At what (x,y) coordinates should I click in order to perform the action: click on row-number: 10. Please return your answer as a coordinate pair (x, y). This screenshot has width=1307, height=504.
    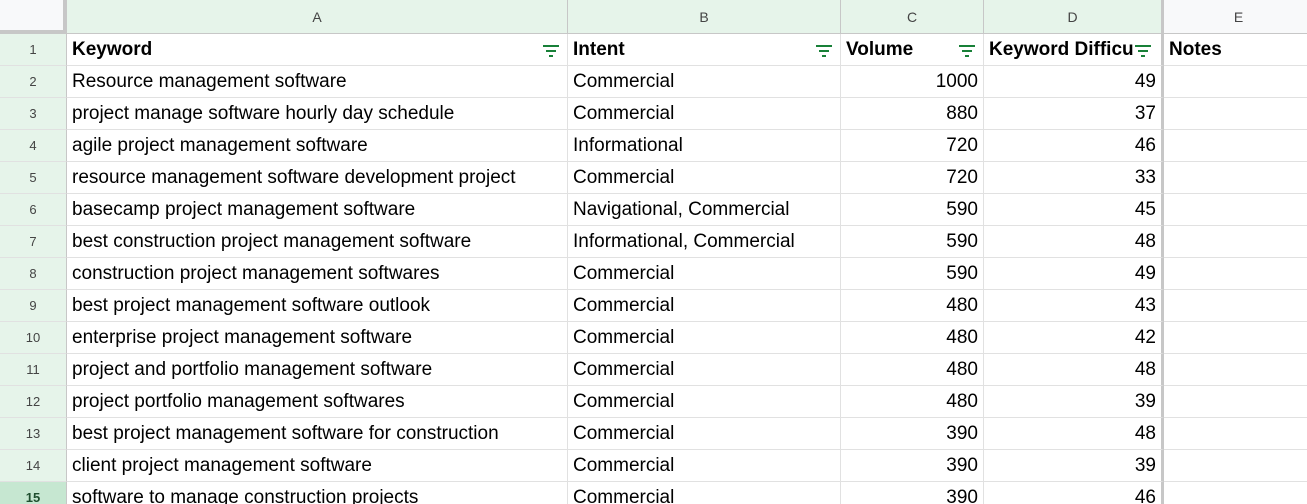
    Looking at the image, I should click on (33, 338).